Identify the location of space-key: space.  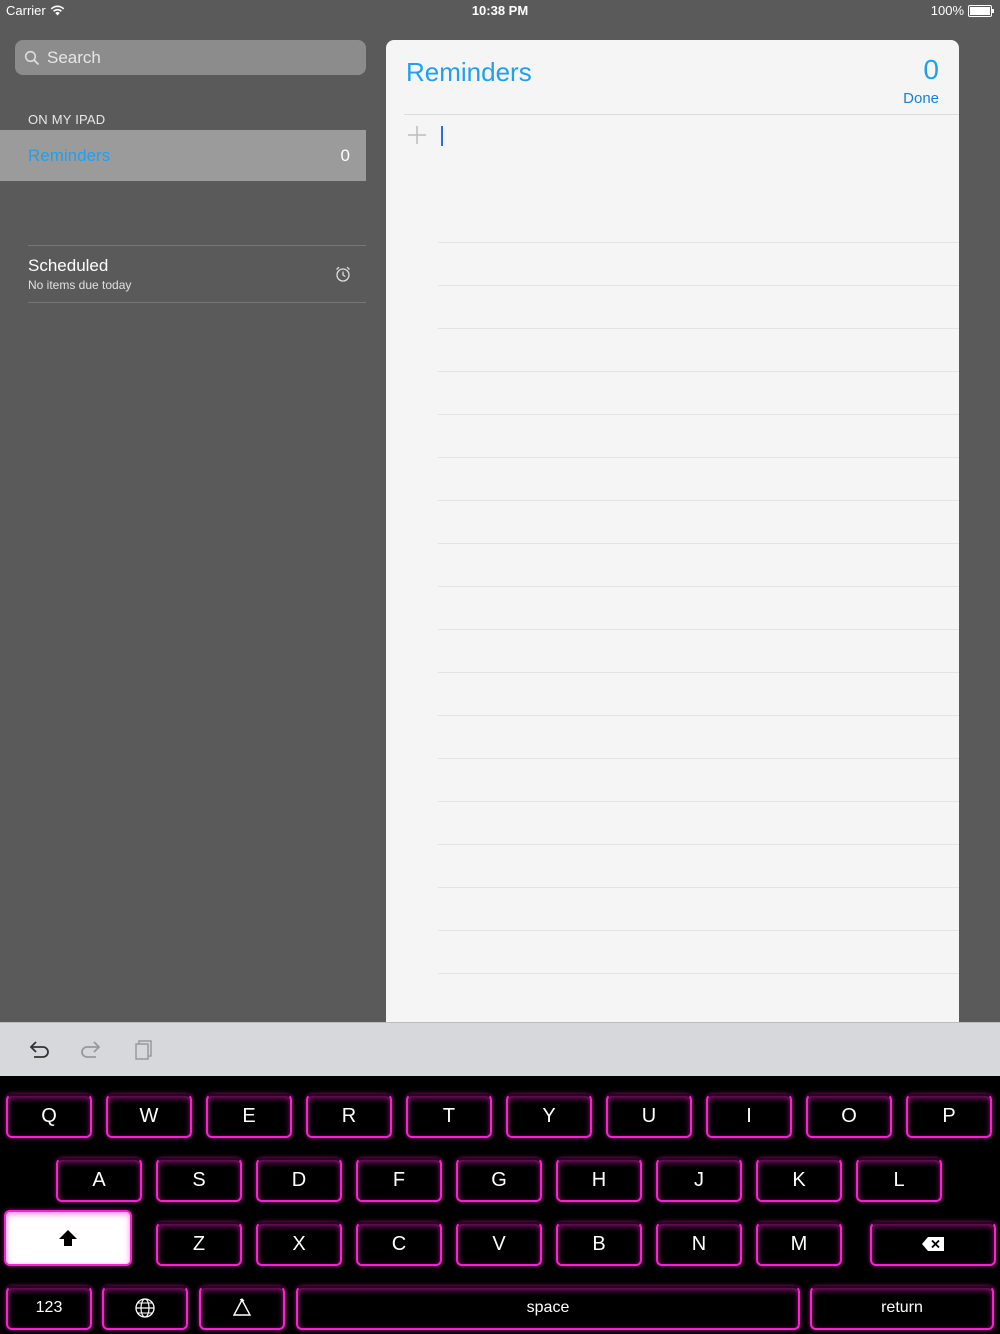
(548, 1308).